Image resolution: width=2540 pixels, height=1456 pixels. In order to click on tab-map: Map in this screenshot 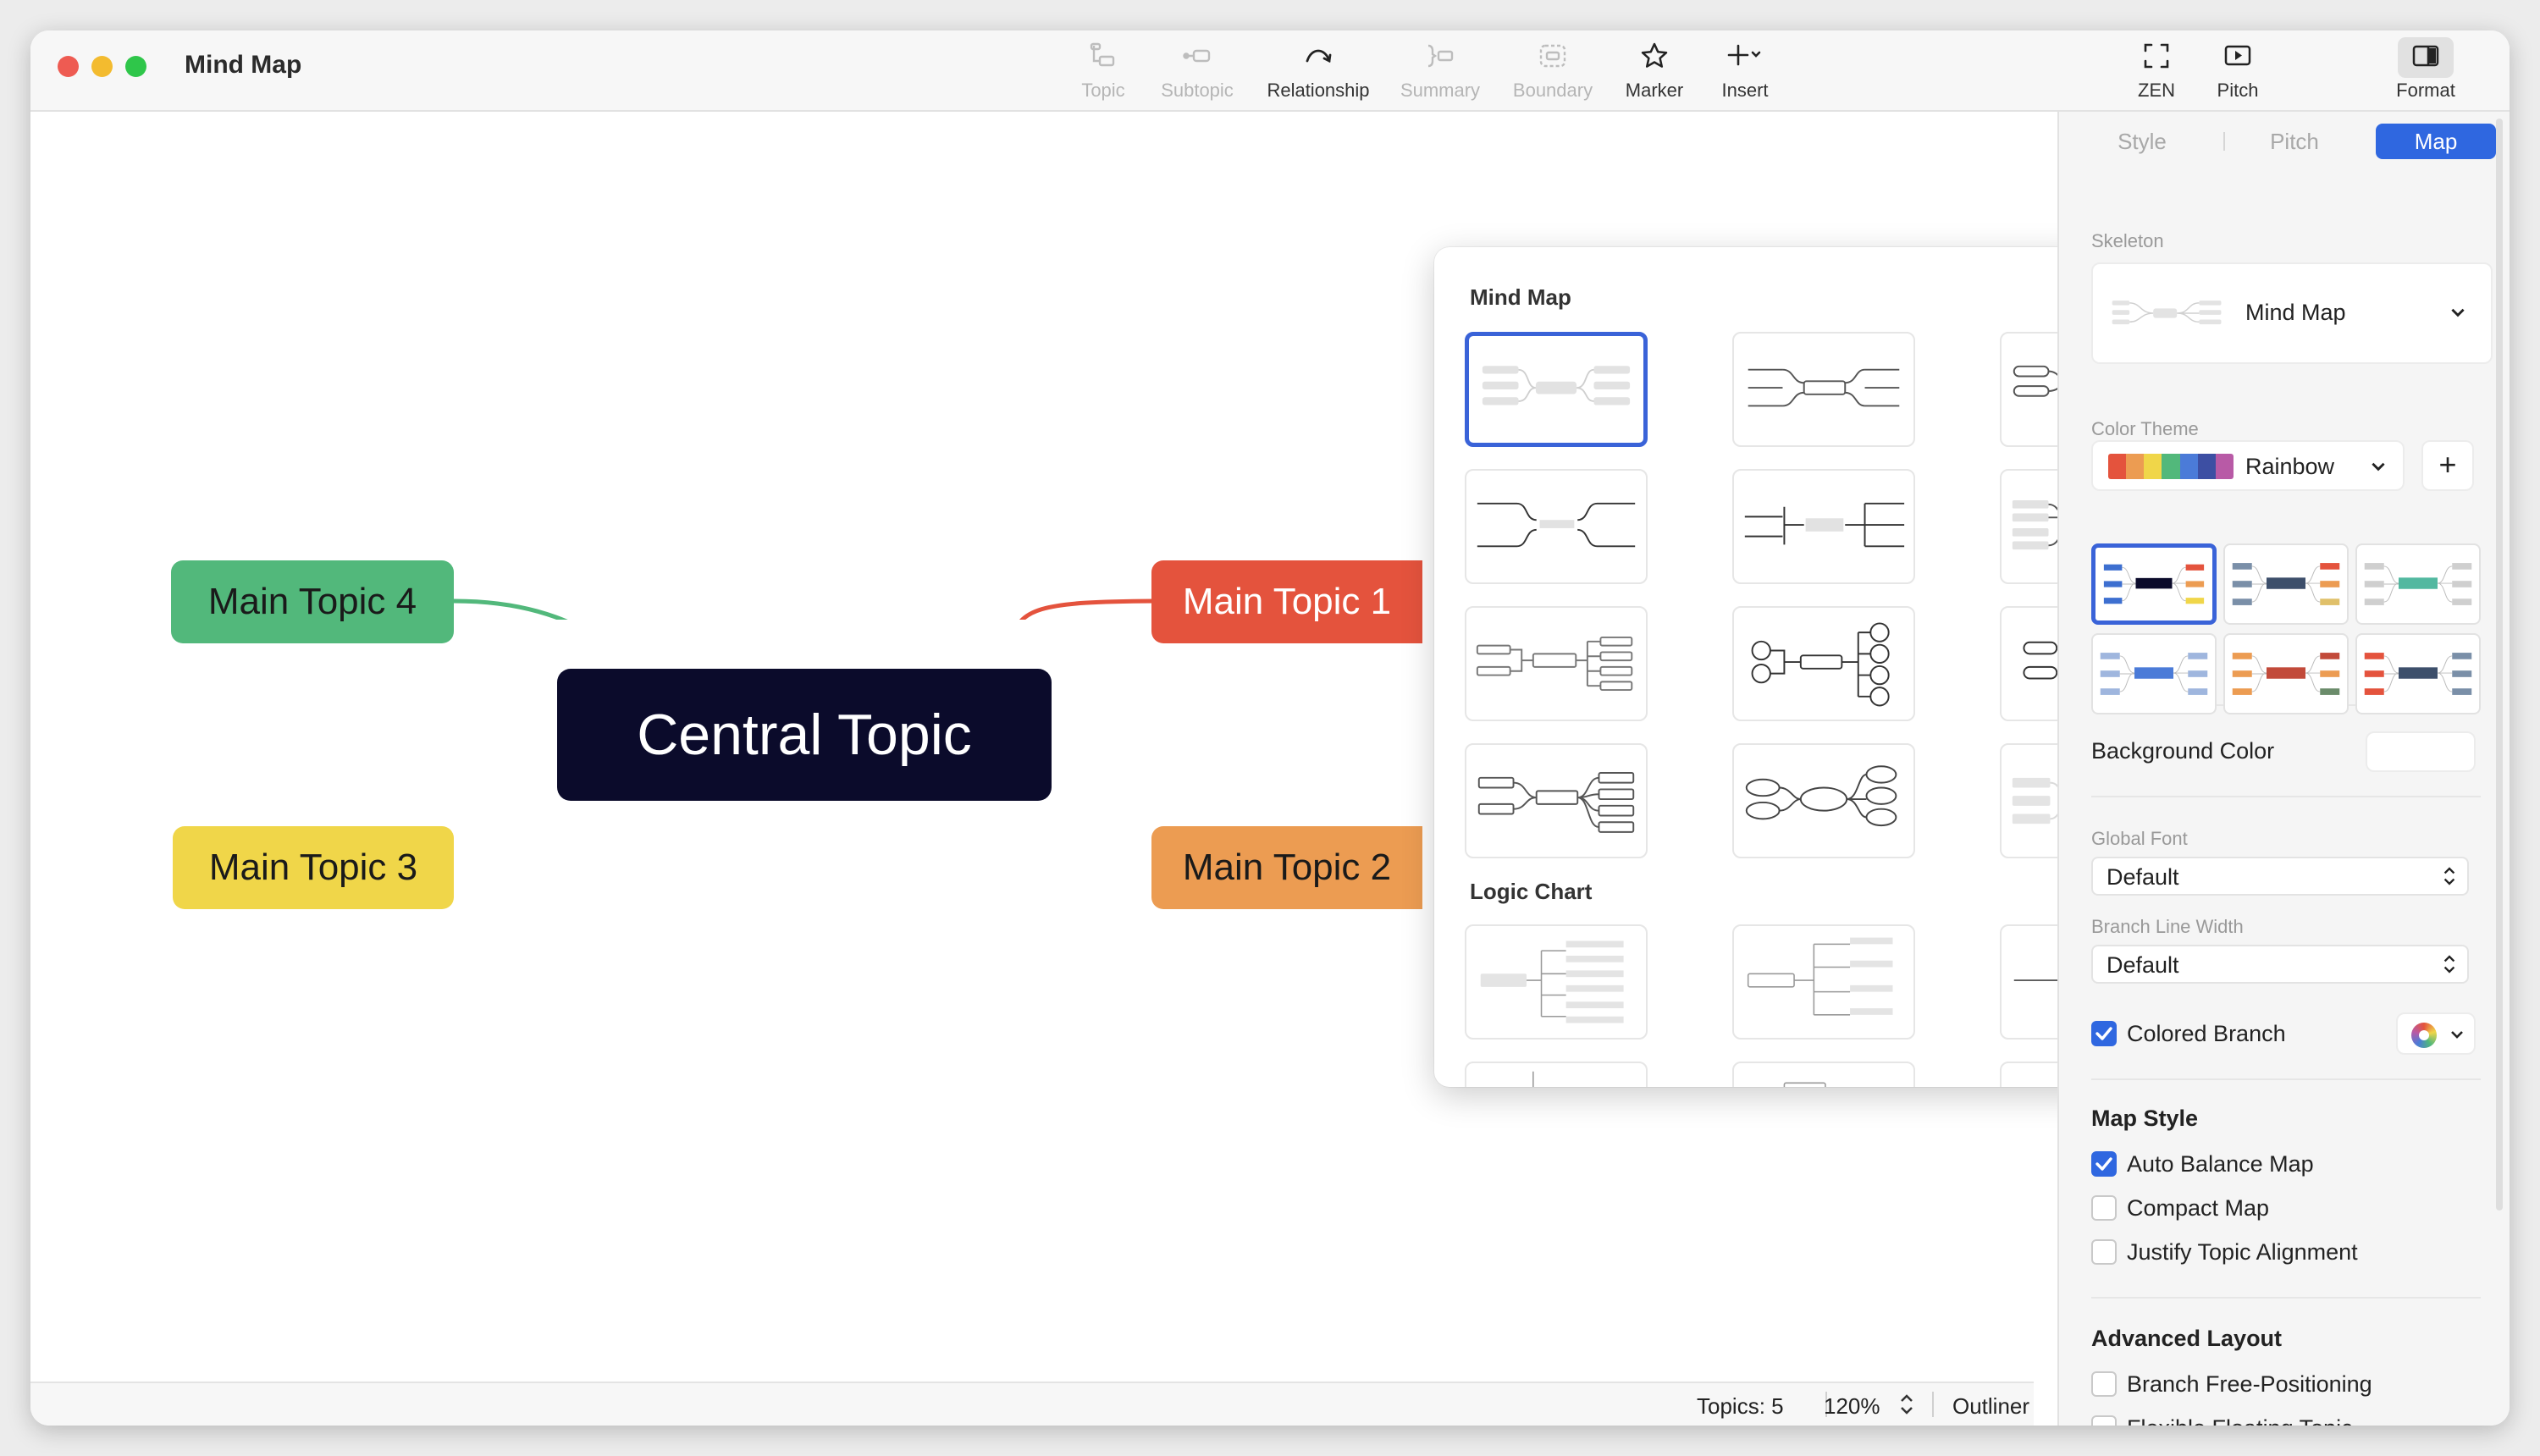, I will do `click(2436, 141)`.